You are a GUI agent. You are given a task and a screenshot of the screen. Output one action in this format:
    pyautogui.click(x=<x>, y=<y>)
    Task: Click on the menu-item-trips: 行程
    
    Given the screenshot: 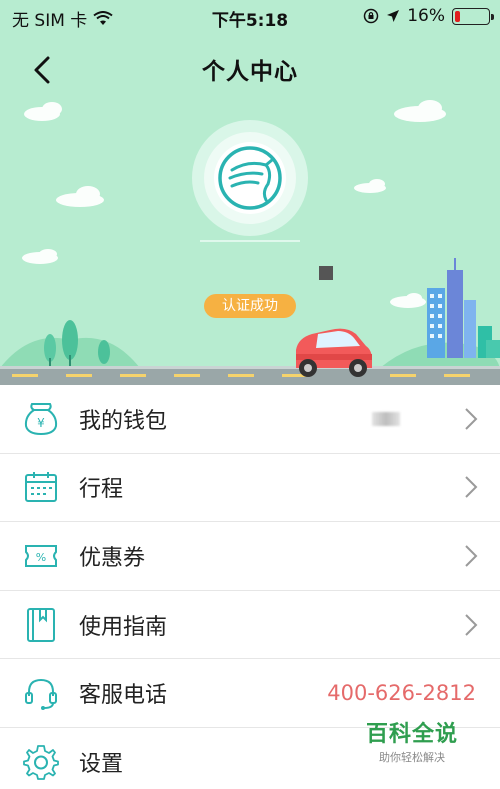 What is the action you would take?
    pyautogui.click(x=250, y=488)
    